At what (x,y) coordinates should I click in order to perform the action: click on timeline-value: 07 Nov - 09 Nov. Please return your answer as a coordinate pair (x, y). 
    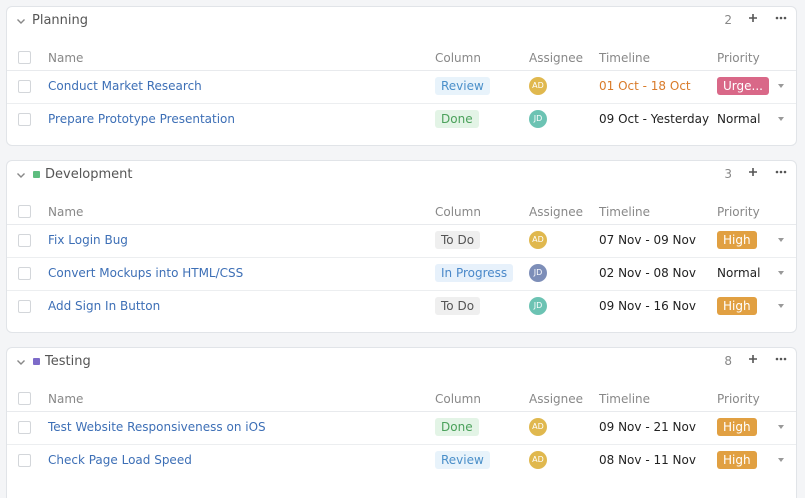
    Looking at the image, I should click on (647, 240).